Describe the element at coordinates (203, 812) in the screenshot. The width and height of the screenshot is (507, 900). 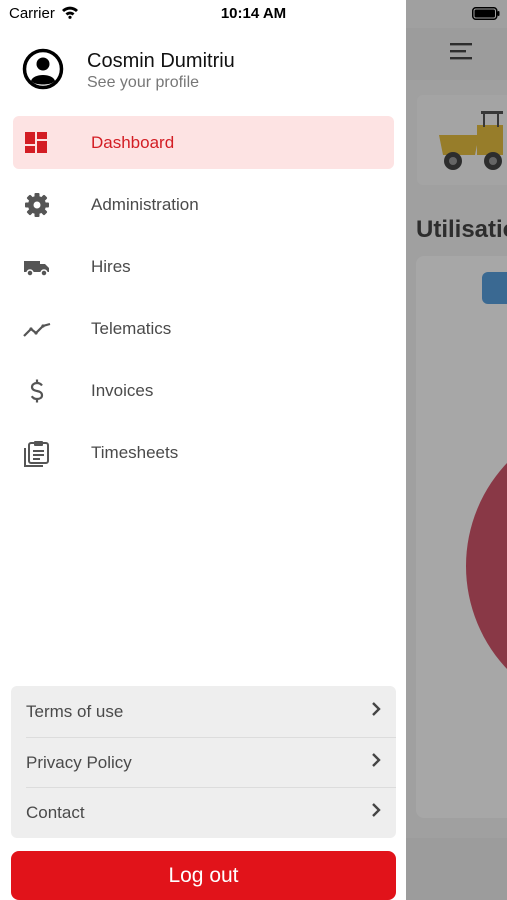
I see `link-contact: Contact` at that location.